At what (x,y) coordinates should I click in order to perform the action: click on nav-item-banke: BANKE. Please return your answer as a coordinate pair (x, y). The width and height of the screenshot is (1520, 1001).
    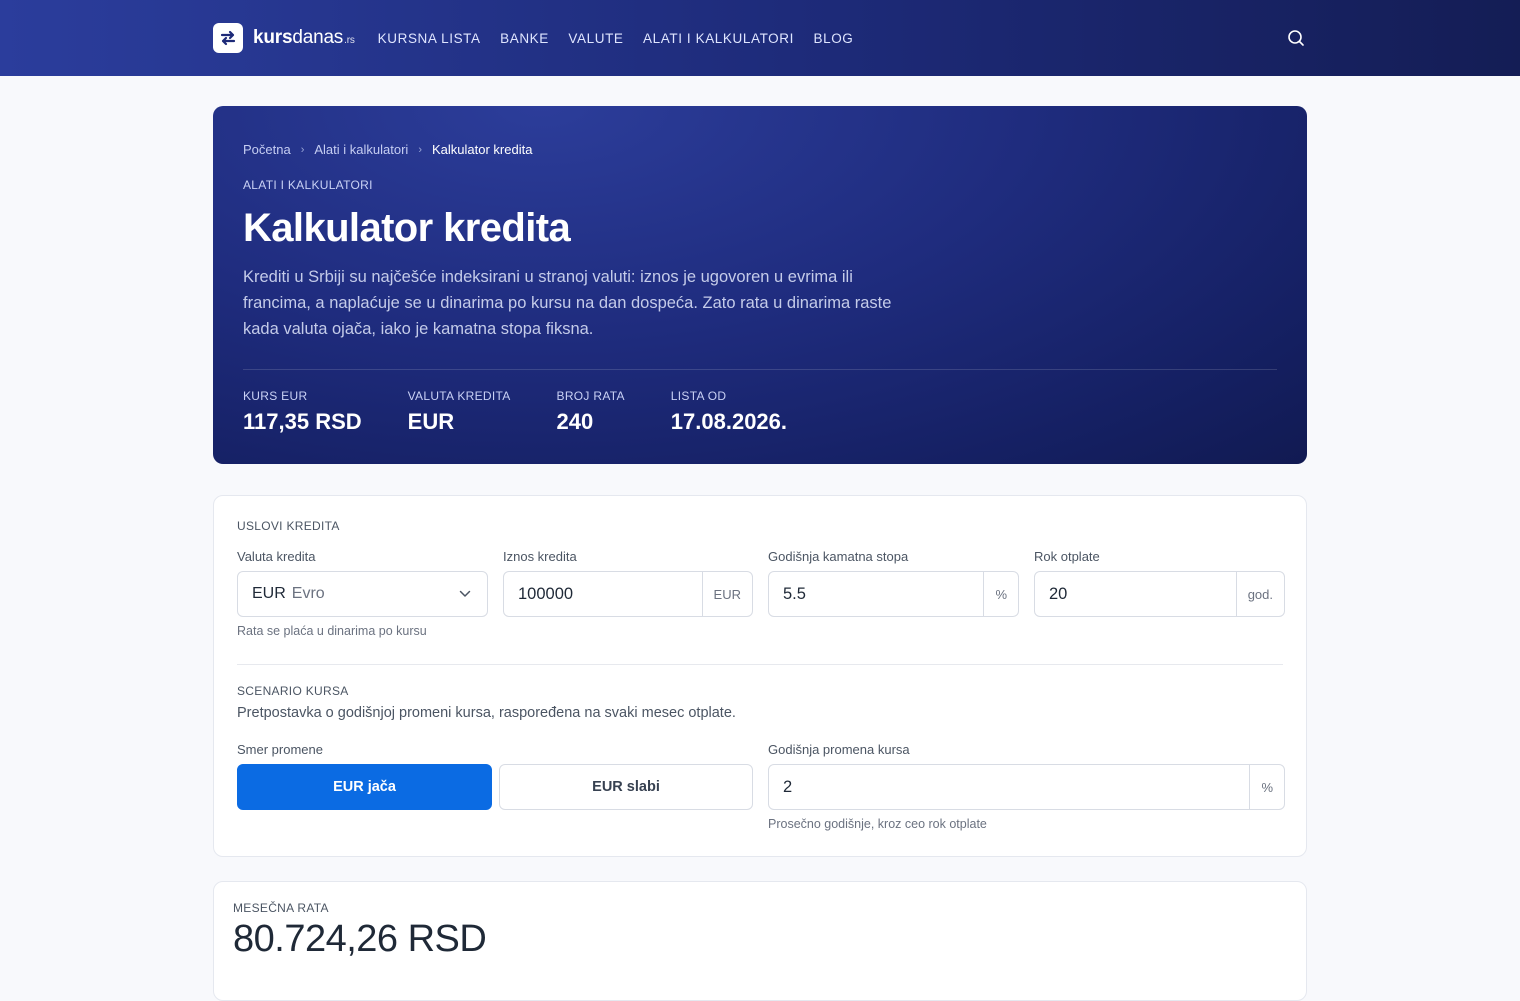
    Looking at the image, I should click on (524, 38).